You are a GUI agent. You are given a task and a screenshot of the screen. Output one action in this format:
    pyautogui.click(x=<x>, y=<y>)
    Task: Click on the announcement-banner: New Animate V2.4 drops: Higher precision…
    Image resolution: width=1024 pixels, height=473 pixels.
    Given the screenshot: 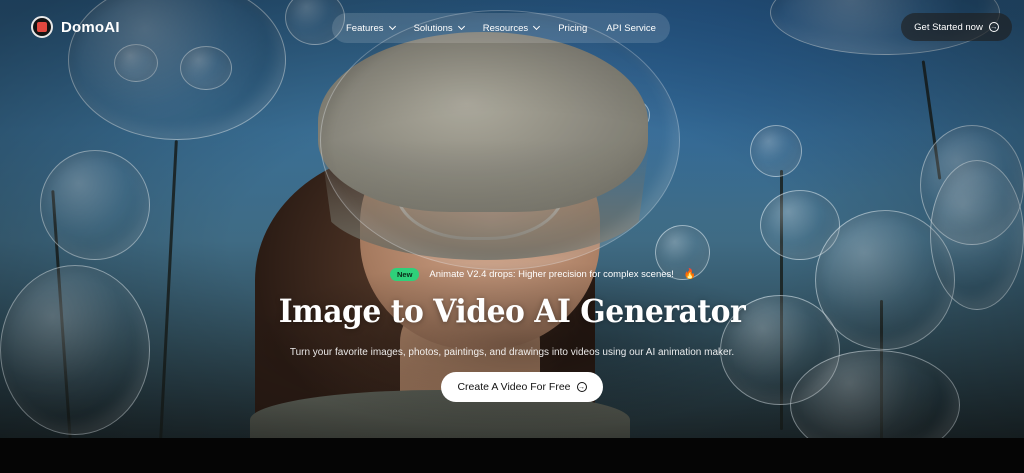 What is the action you would take?
    pyautogui.click(x=543, y=274)
    